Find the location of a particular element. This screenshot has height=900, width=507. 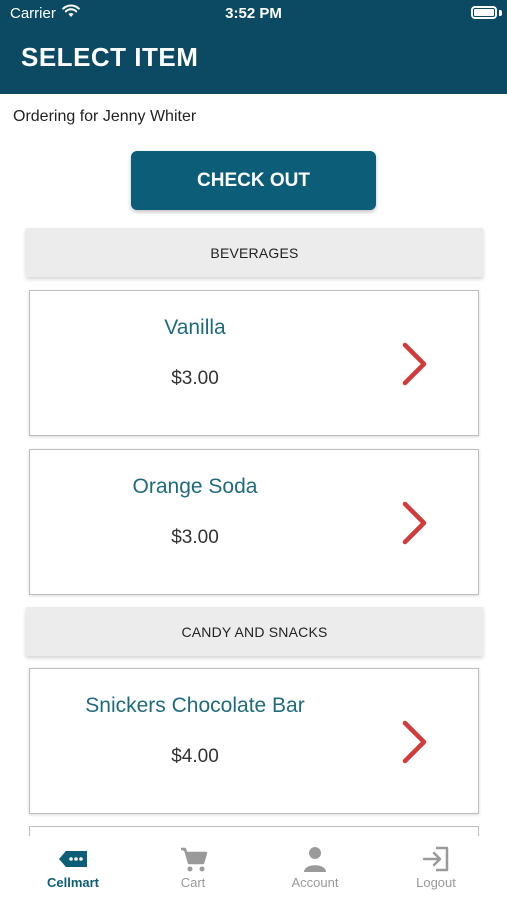

tab-bar: Cellmart Cart Account Logout is located at coordinates (253, 868).